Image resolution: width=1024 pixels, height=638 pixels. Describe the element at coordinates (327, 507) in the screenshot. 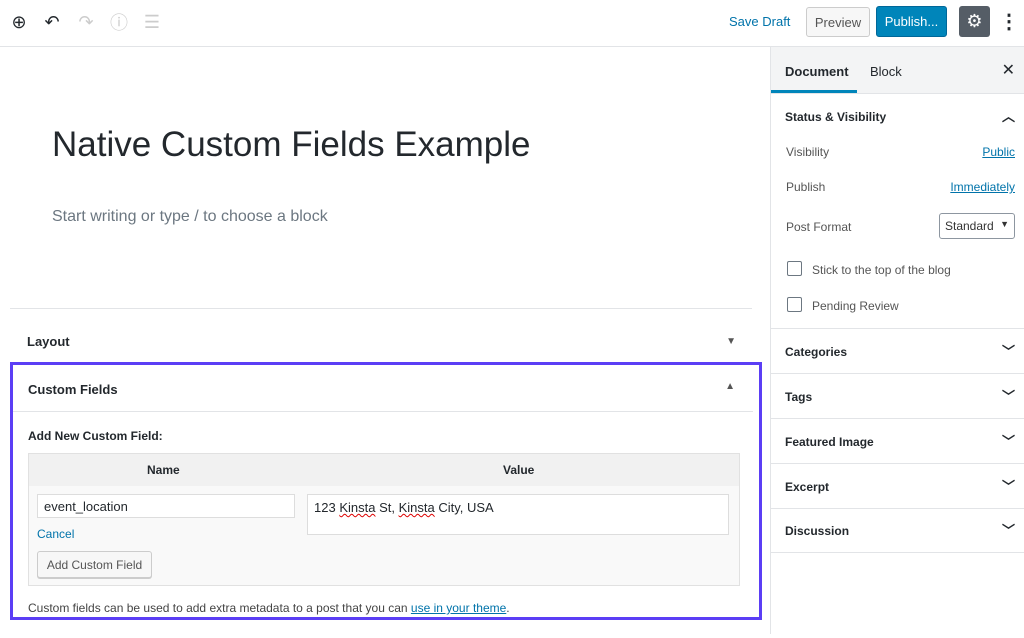

I see `value-text: 123` at that location.